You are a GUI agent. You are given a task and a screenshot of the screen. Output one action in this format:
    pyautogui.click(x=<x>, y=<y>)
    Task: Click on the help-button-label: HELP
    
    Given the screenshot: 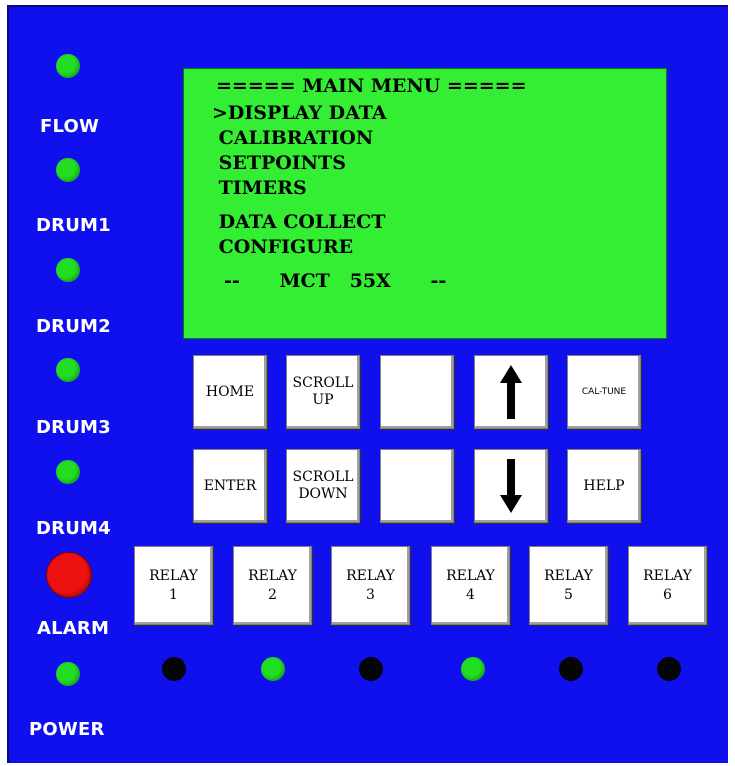 What is the action you would take?
    pyautogui.click(x=604, y=485)
    